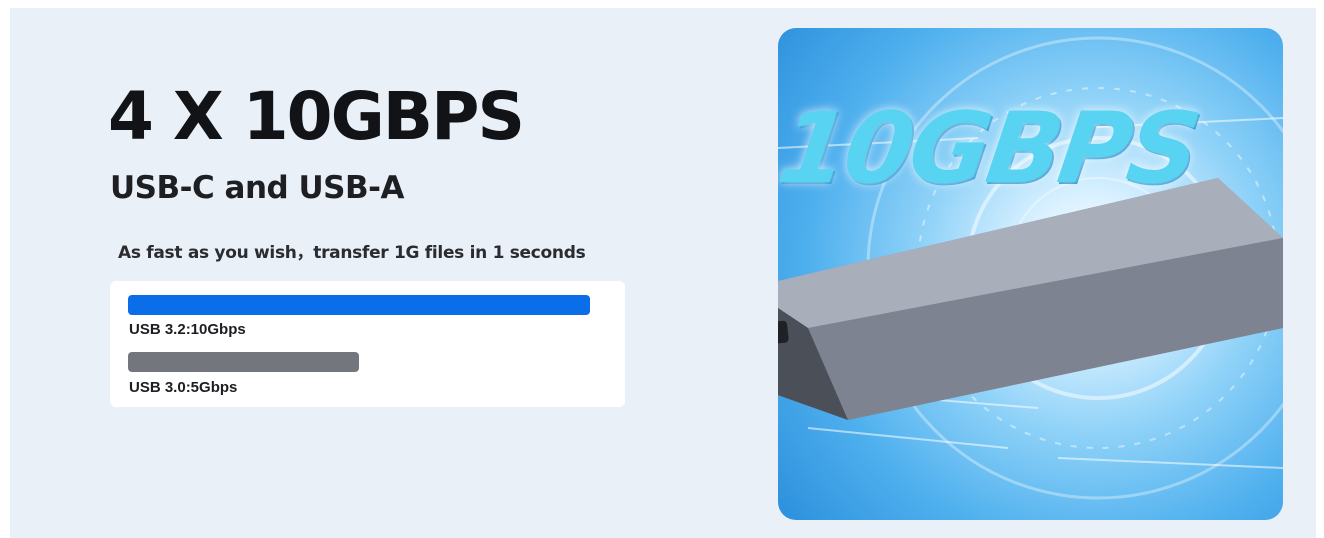 This screenshot has height=538, width=1324. Describe the element at coordinates (987, 149) in the screenshot. I see `speed-badge-text: 10GBPS` at that location.